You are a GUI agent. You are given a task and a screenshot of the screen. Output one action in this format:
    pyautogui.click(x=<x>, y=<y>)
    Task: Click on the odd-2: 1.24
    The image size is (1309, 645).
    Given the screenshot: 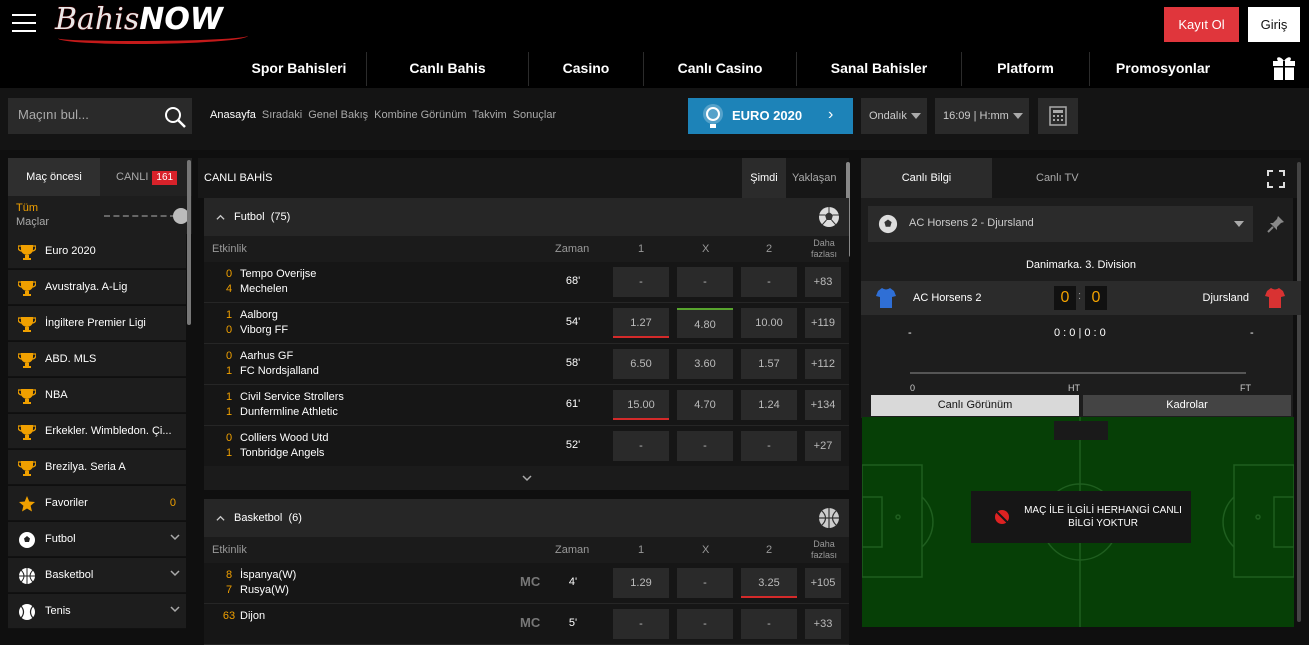 What is the action you would take?
    pyautogui.click(x=769, y=405)
    